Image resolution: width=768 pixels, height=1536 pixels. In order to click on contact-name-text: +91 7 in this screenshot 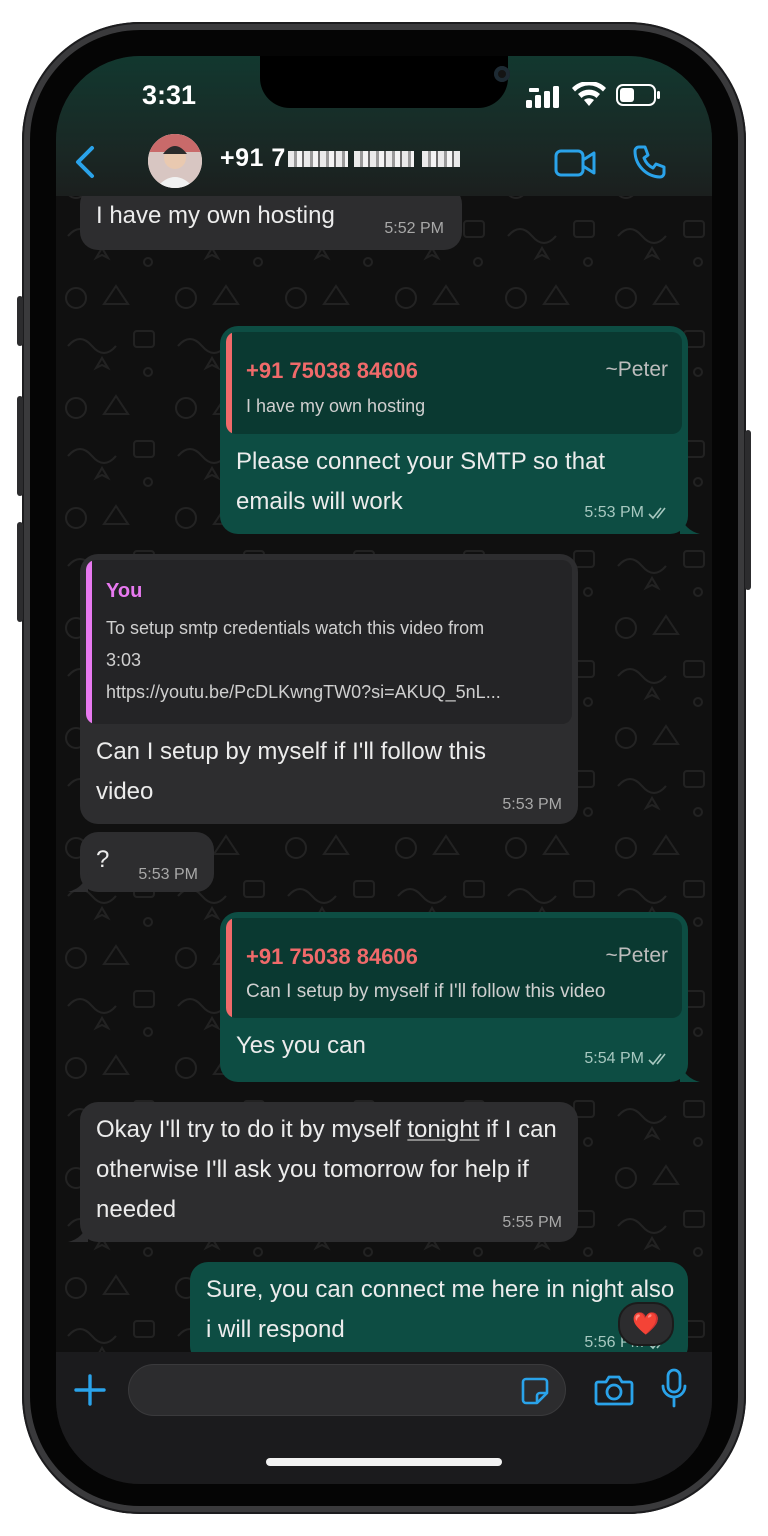, I will do `click(253, 158)`.